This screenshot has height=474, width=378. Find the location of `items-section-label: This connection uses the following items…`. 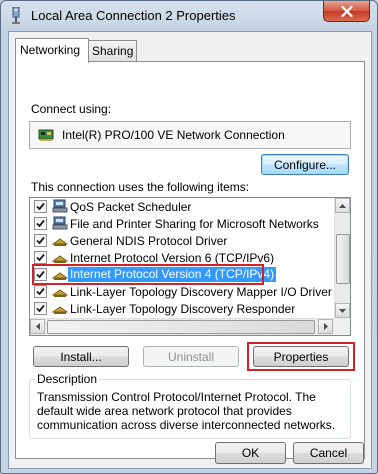

items-section-label: This connection uses the following items… is located at coordinates (140, 187).